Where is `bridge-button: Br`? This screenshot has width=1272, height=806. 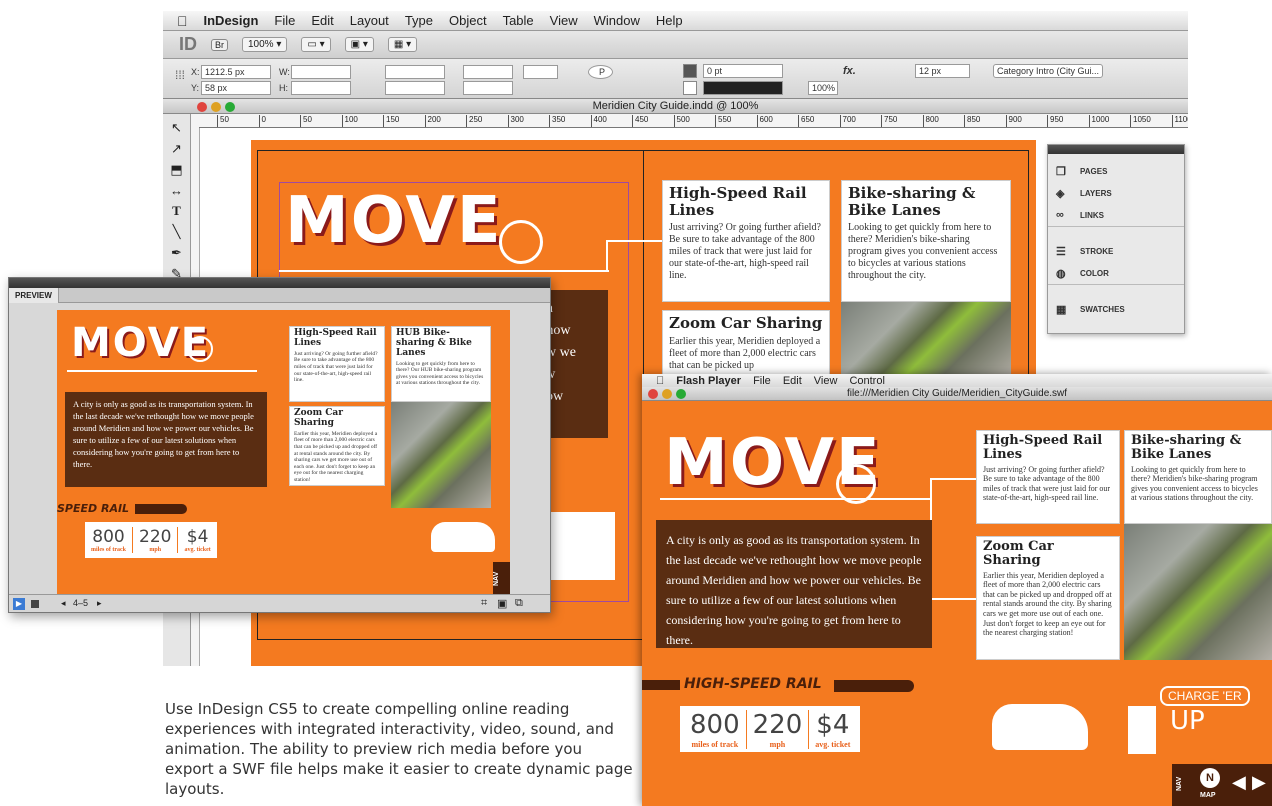
bridge-button: Br is located at coordinates (219, 44).